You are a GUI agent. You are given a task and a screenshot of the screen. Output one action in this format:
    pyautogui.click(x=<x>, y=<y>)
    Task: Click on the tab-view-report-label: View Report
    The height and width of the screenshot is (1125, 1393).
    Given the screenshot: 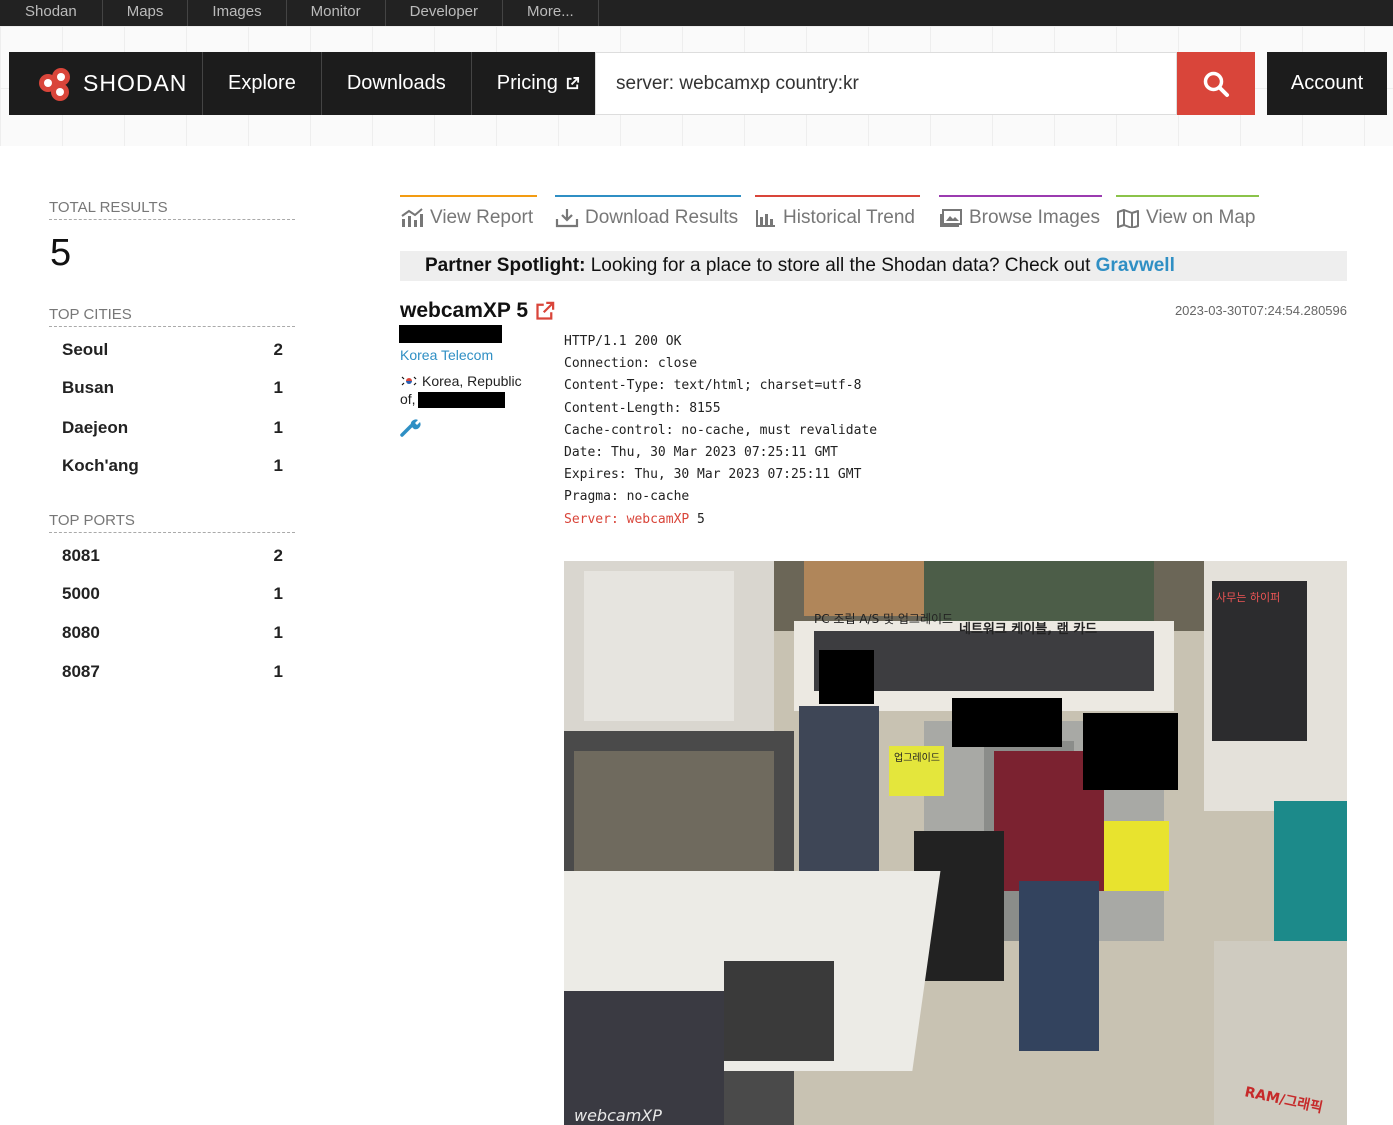 What is the action you would take?
    pyautogui.click(x=482, y=217)
    